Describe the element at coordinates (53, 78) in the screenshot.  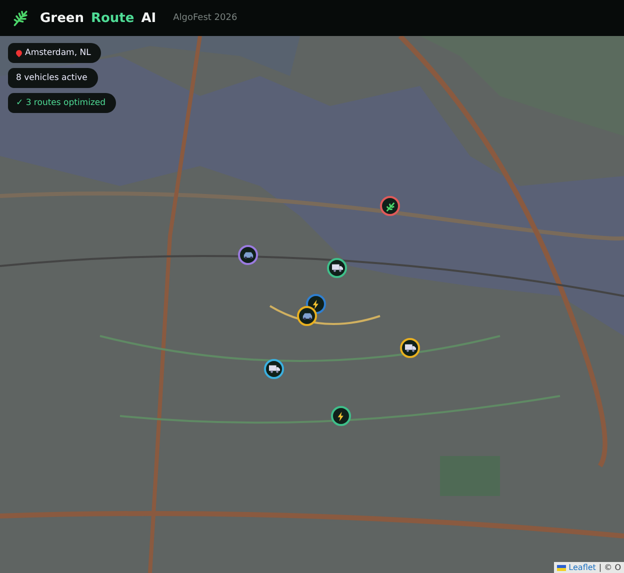
I see `vehicles-status: 8 vehicles active` at that location.